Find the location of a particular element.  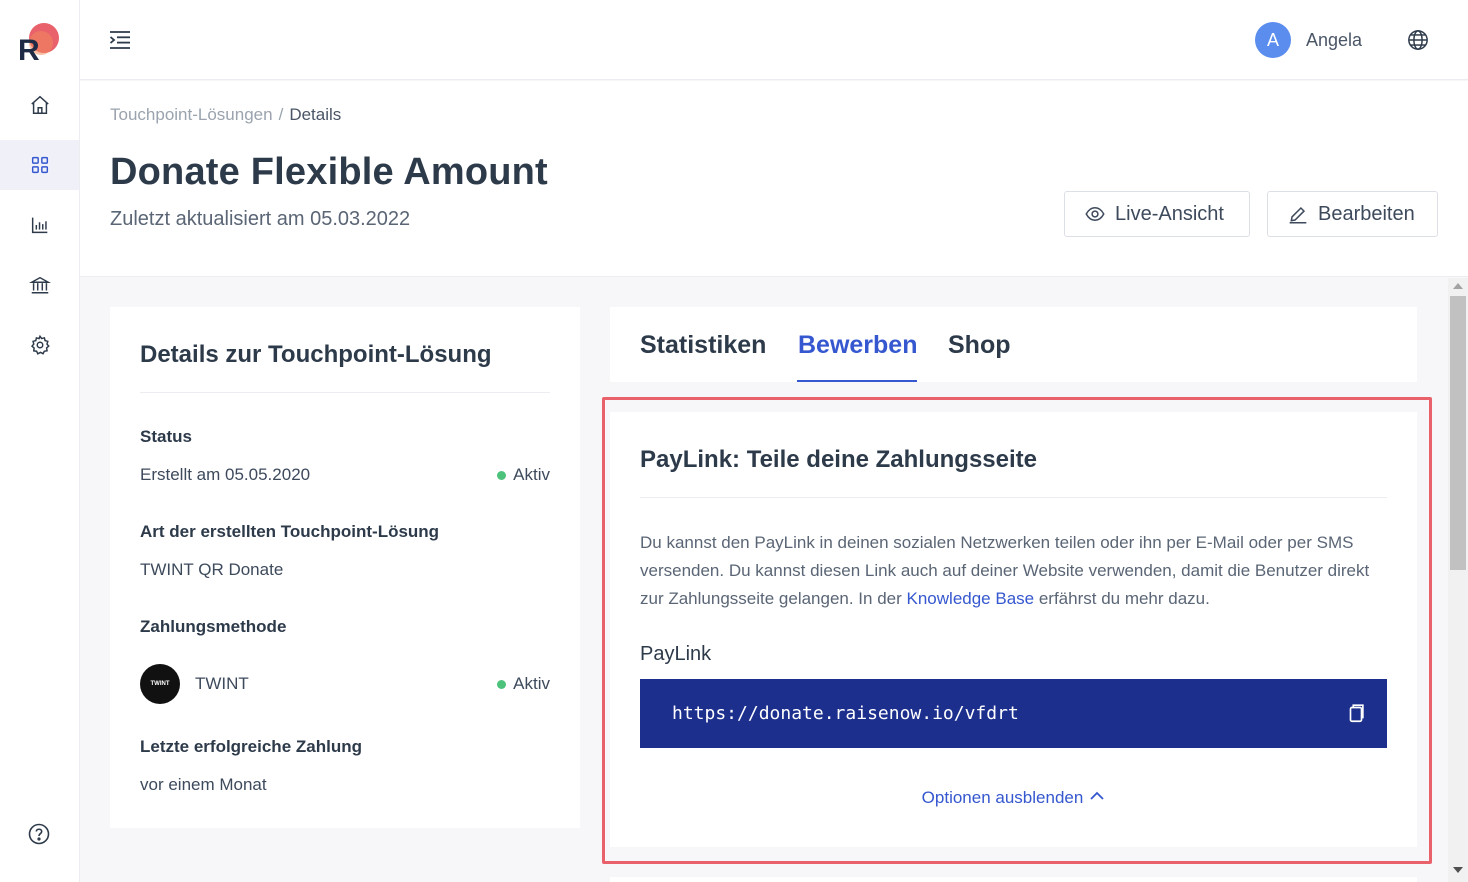

raisenow-logo: R is located at coordinates (40, 43).